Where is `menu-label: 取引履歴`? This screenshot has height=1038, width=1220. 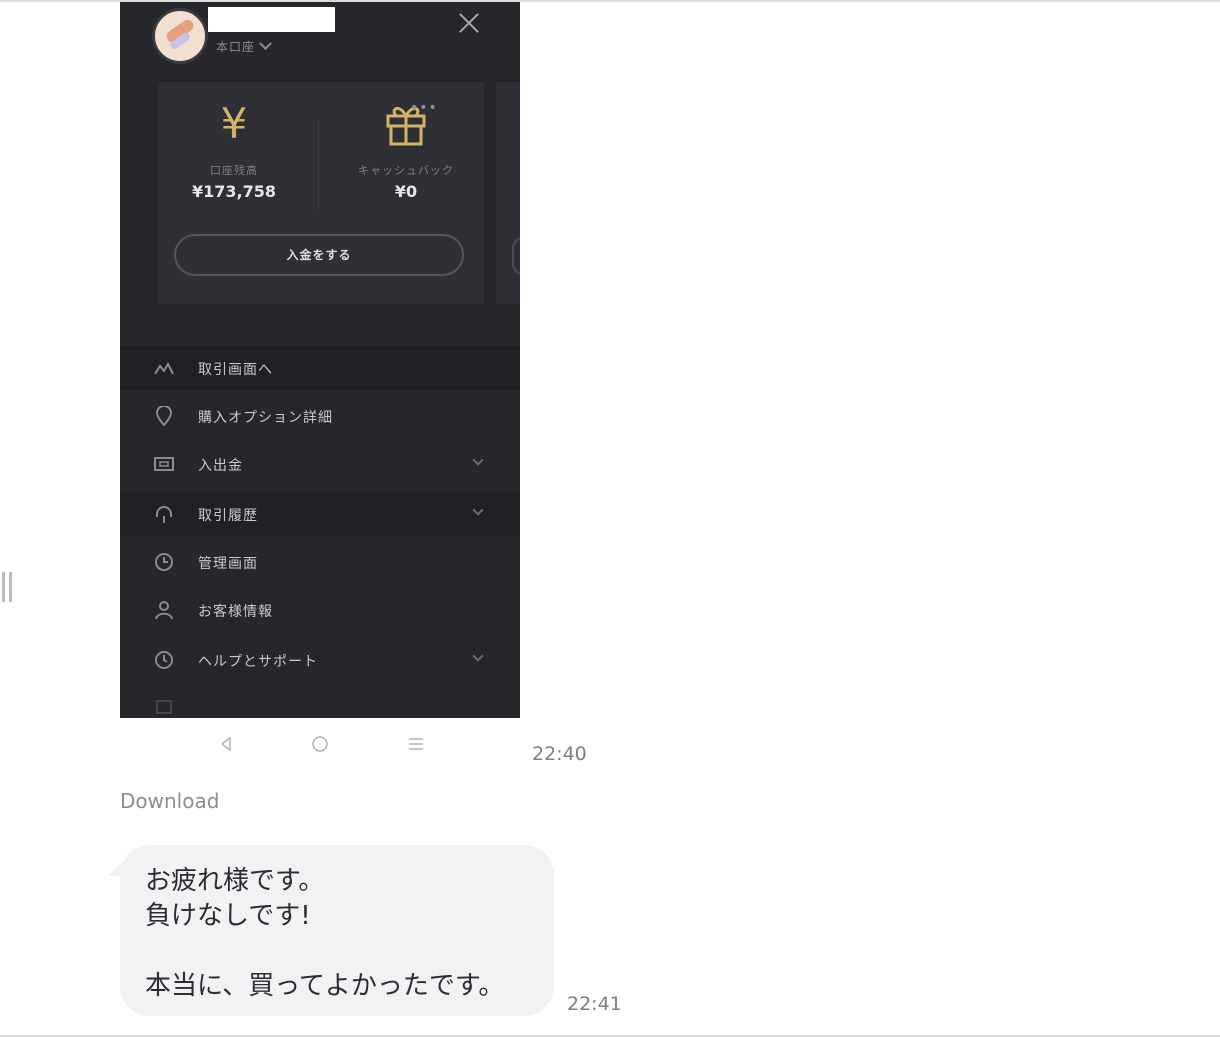 menu-label: 取引履歴 is located at coordinates (228, 516).